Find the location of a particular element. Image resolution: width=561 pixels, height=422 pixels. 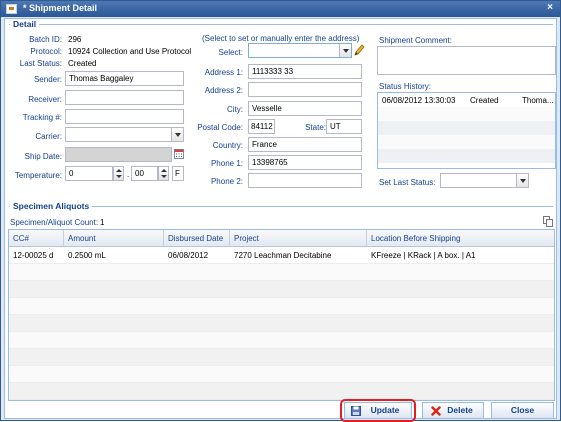

calendar-icon is located at coordinates (179, 154).